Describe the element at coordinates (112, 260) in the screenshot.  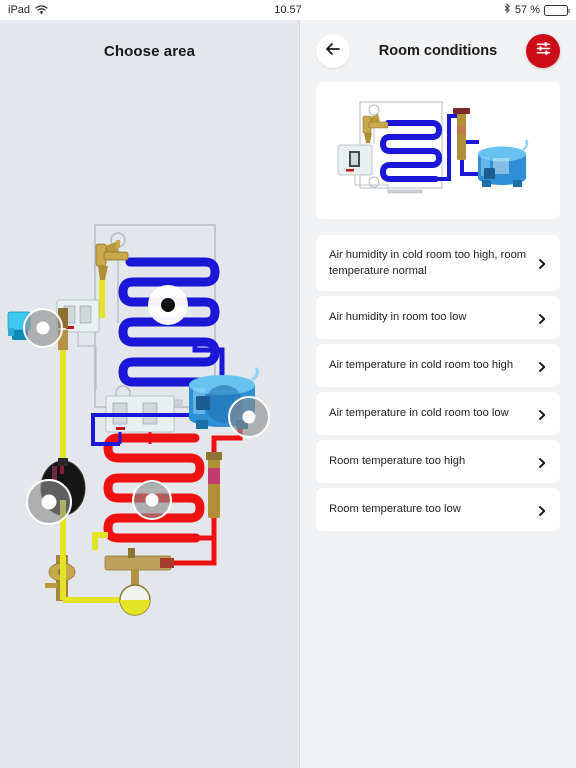
I see `expansion-valve` at that location.